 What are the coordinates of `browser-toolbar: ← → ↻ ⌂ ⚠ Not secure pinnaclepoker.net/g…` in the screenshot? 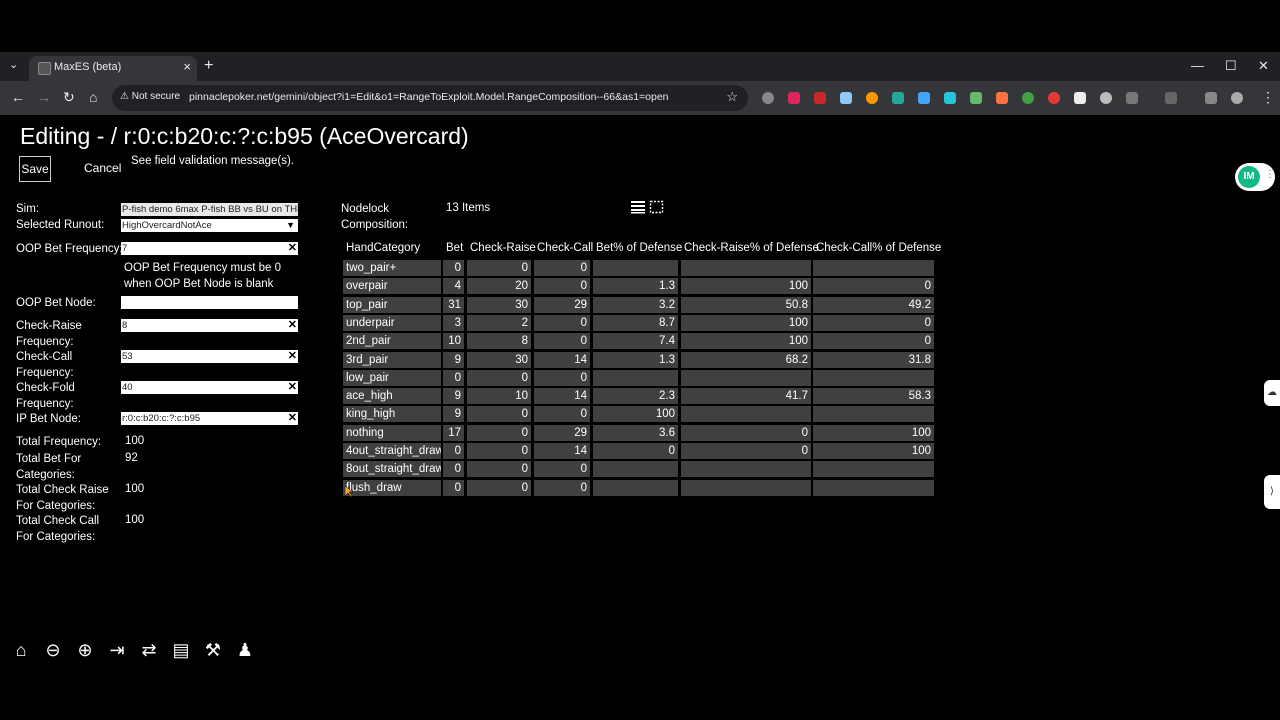 It's located at (640, 98).